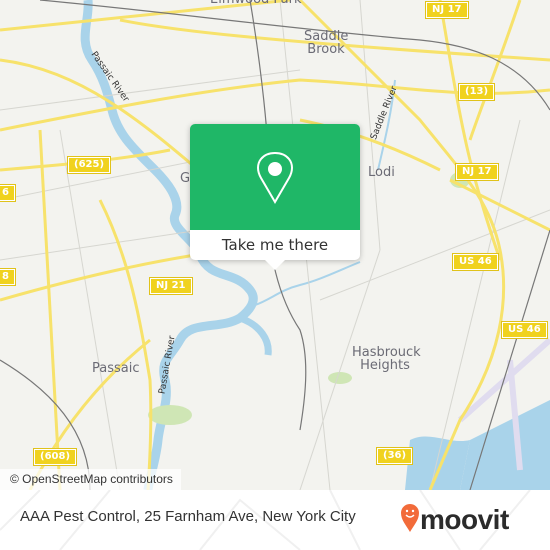 The height and width of the screenshot is (550, 550). I want to click on route-shield-6: 6, so click(8, 193).